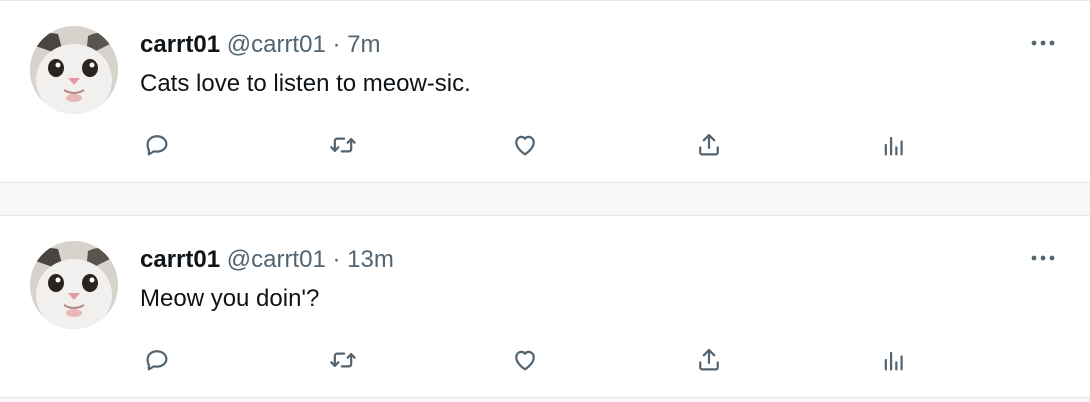 Image resolution: width=1090 pixels, height=402 pixels. What do you see at coordinates (370, 259) in the screenshot?
I see `timestamp: 13m` at bounding box center [370, 259].